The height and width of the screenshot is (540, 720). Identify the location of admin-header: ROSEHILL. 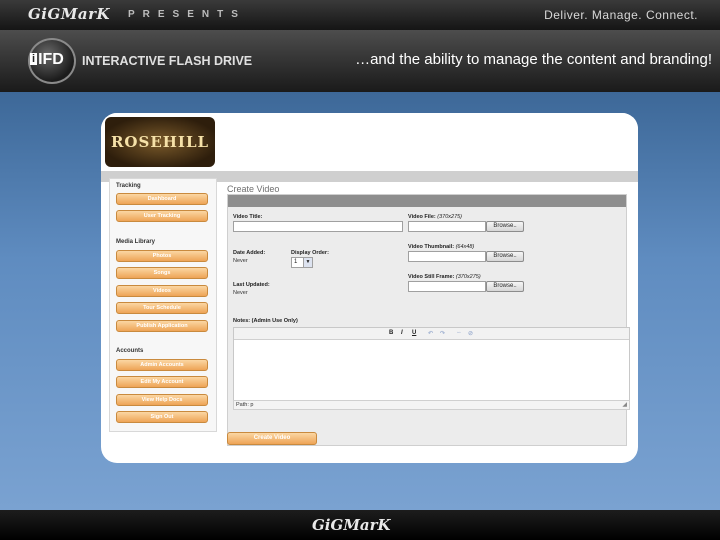
(369, 142).